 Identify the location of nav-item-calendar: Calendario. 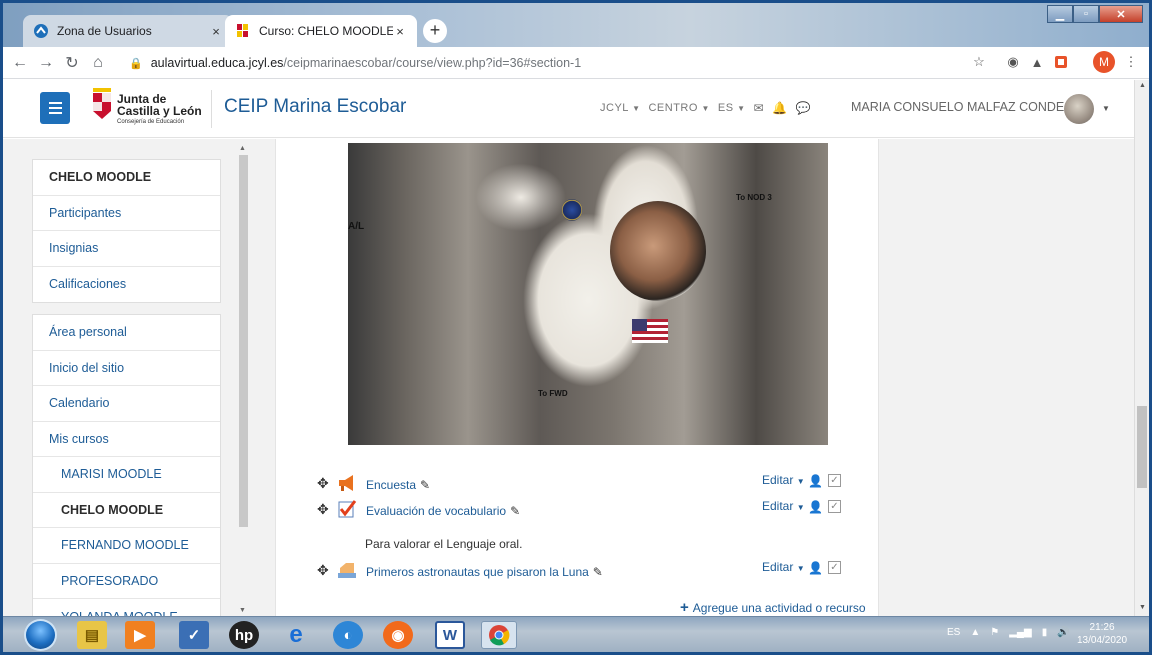
(126, 404).